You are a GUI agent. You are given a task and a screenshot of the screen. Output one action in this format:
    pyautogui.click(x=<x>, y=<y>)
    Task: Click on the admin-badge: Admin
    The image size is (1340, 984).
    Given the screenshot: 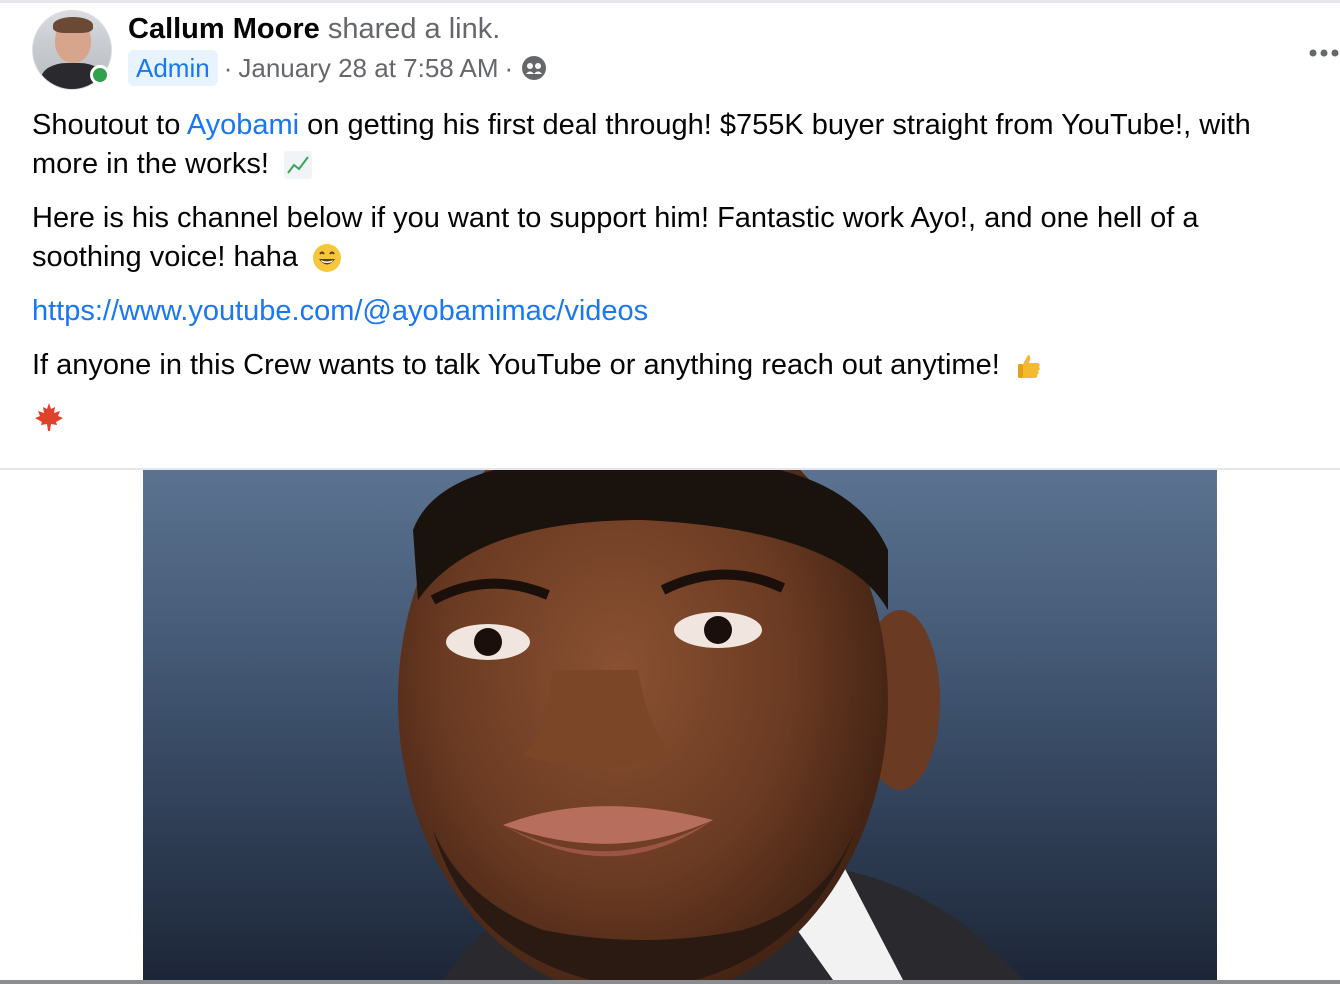 What is the action you would take?
    pyautogui.click(x=173, y=68)
    